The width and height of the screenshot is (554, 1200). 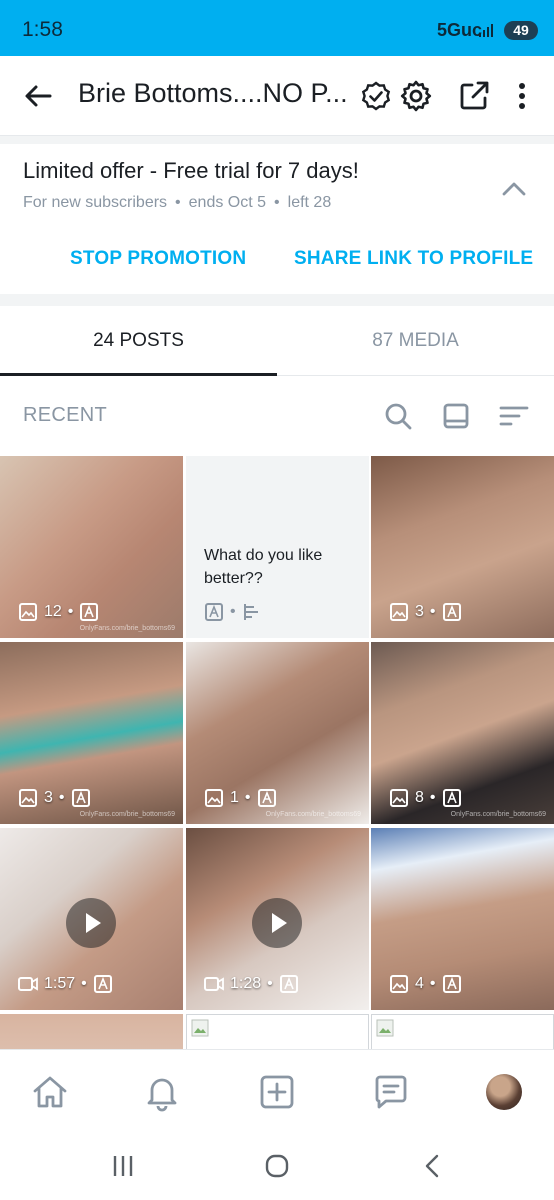 What do you see at coordinates (462, 733) in the screenshot?
I see `grid-tile: 8 • OnlyFans.com/brie_bottoms69` at bounding box center [462, 733].